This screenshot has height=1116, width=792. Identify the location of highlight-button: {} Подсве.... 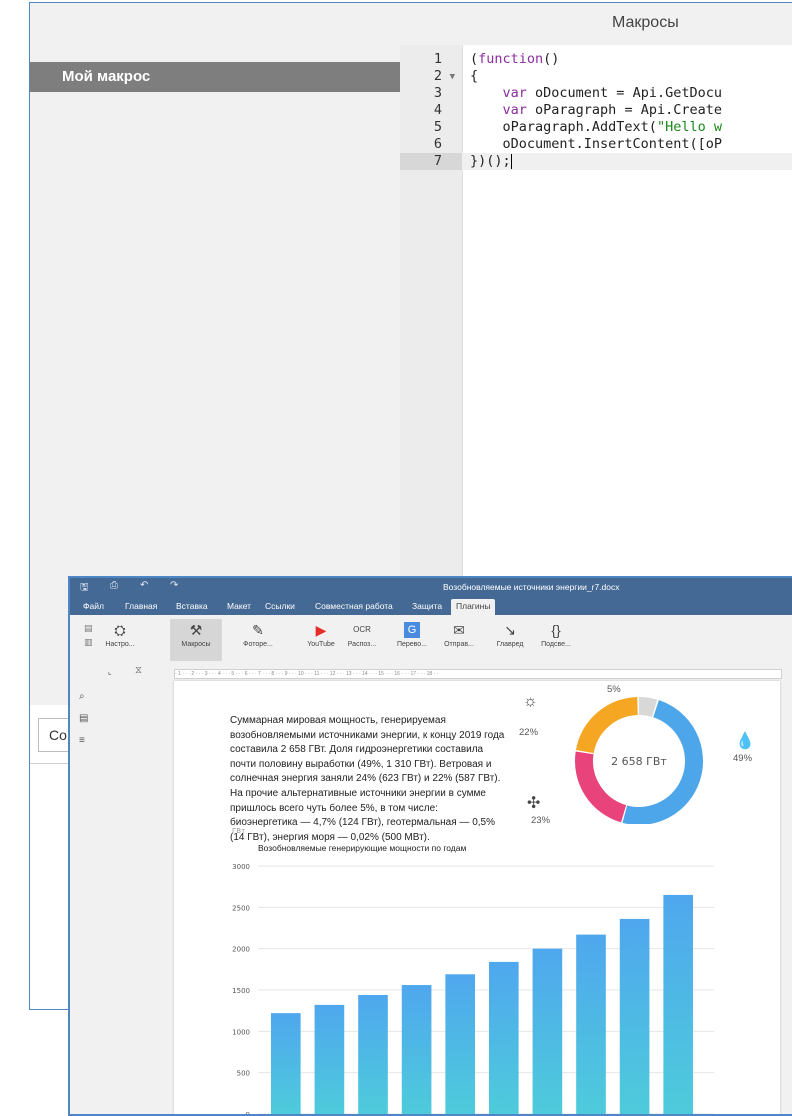
(556, 640).